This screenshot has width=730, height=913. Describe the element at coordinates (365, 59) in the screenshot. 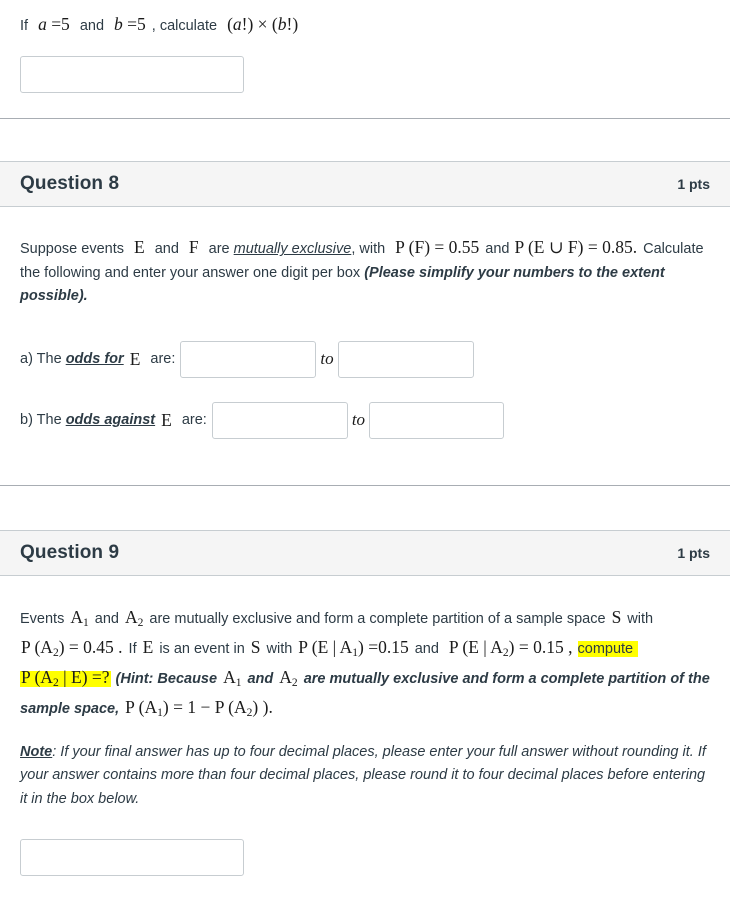

I see `question-7-tail-body: If a =5 and b =5 , calculate (a!) × (b!)` at that location.